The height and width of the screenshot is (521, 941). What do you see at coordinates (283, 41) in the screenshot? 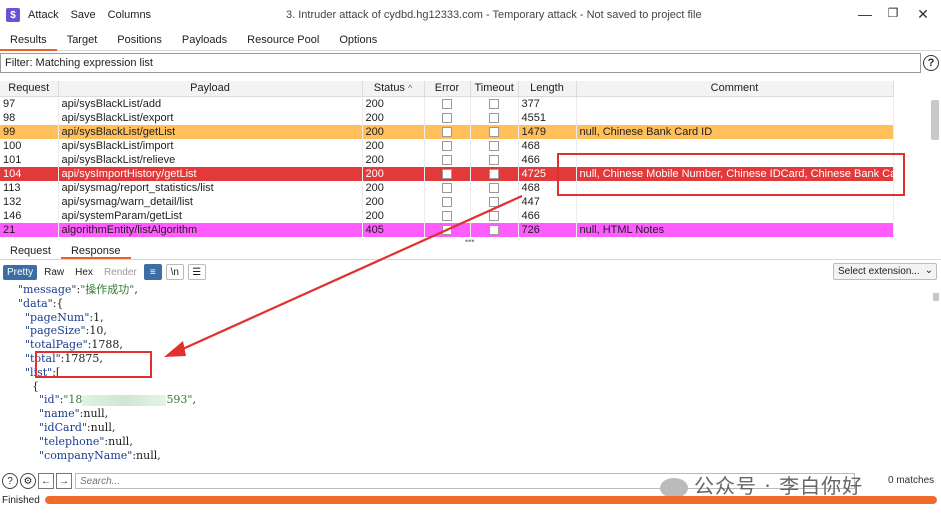
I see `tab-resource-pool: Resource Pool` at bounding box center [283, 41].